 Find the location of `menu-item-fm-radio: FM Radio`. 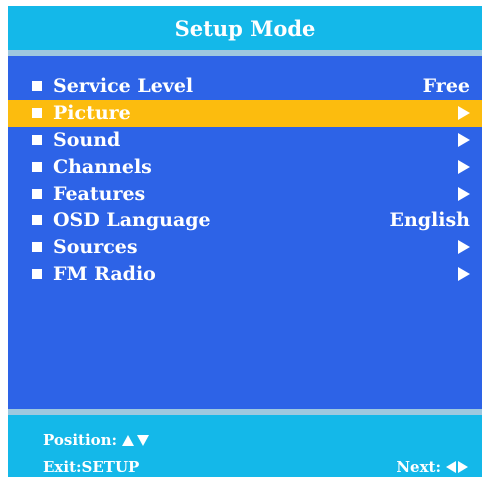

menu-item-fm-radio: FM Radio is located at coordinates (245, 274).